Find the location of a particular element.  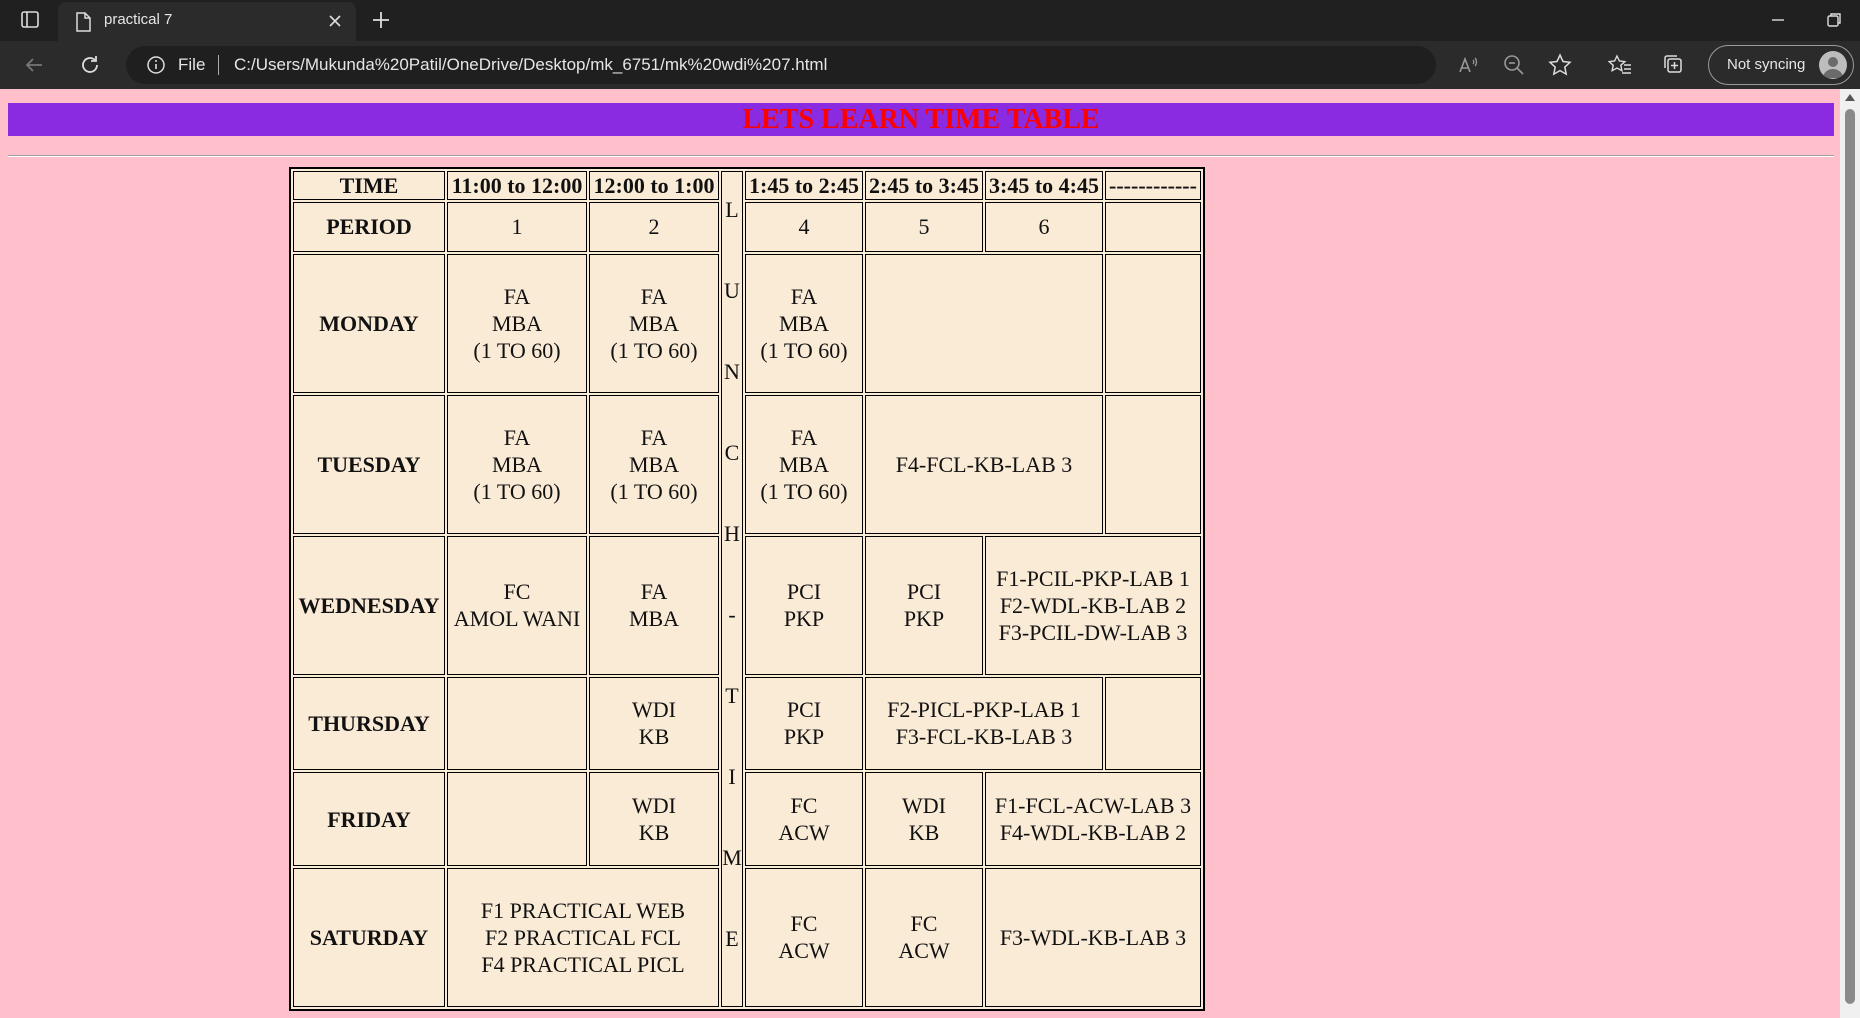

period-number: 2 is located at coordinates (654, 227).